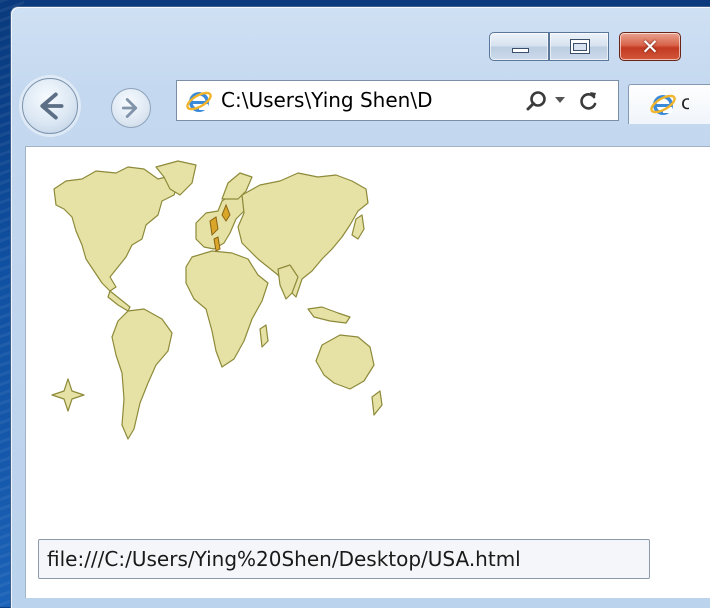 The image size is (710, 608). I want to click on address-dropdown-icon, so click(560, 100).